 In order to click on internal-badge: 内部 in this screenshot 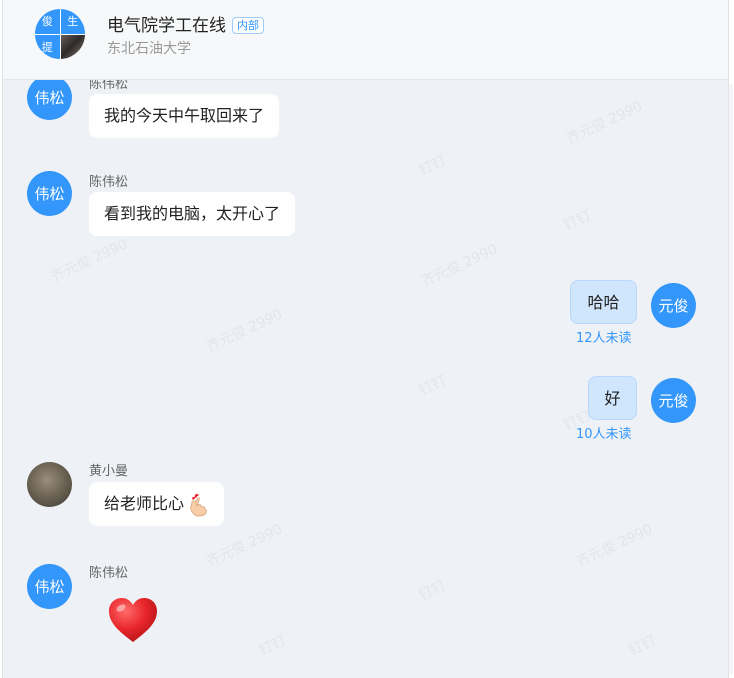, I will do `click(248, 25)`.